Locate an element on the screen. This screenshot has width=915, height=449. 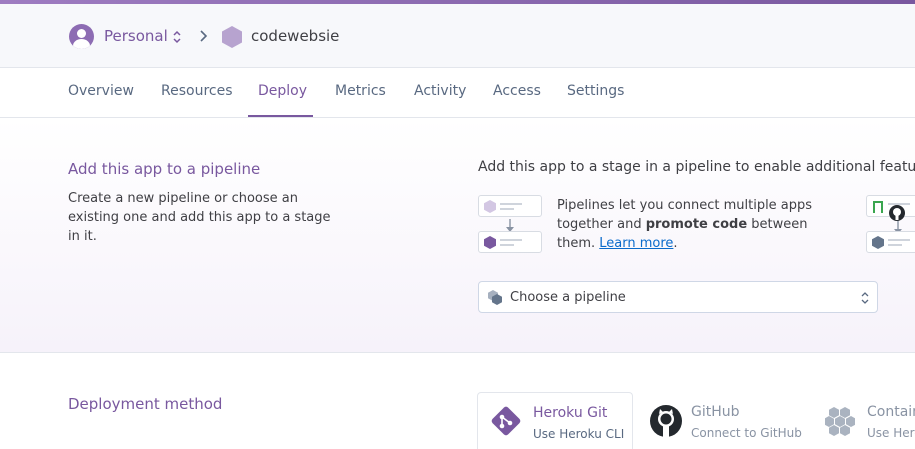
tab-access: Access is located at coordinates (517, 91).